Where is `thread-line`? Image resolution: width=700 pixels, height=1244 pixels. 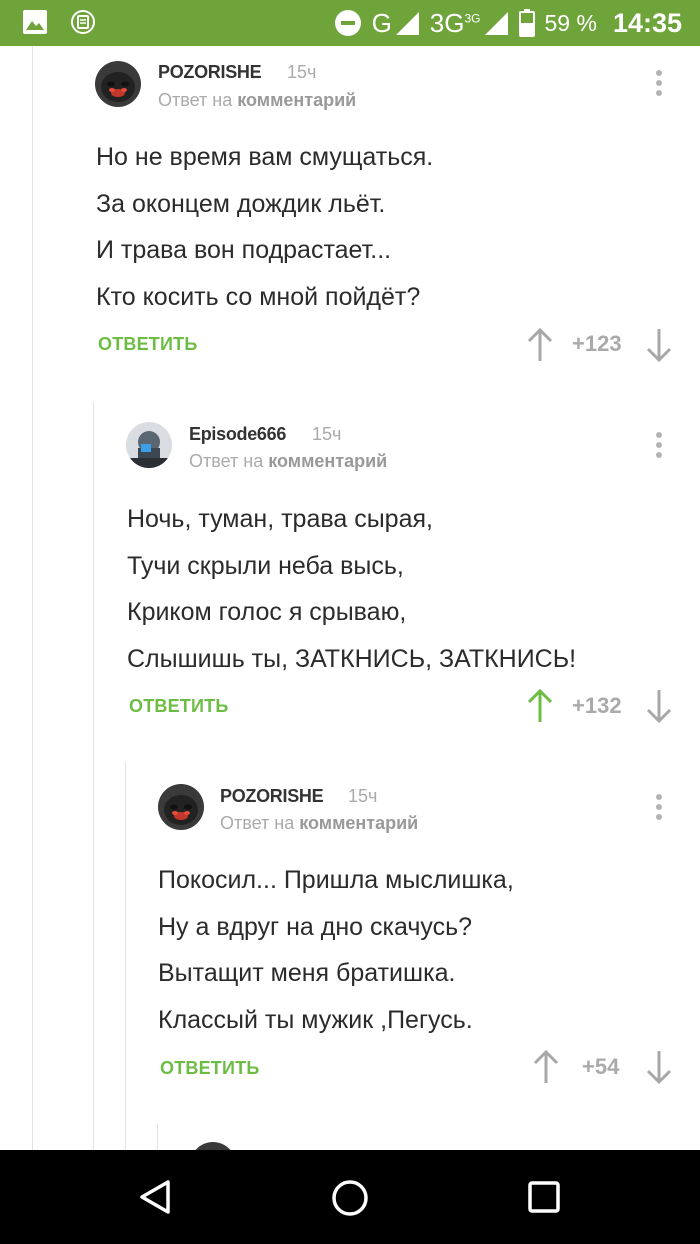 thread-line is located at coordinates (157, 1137).